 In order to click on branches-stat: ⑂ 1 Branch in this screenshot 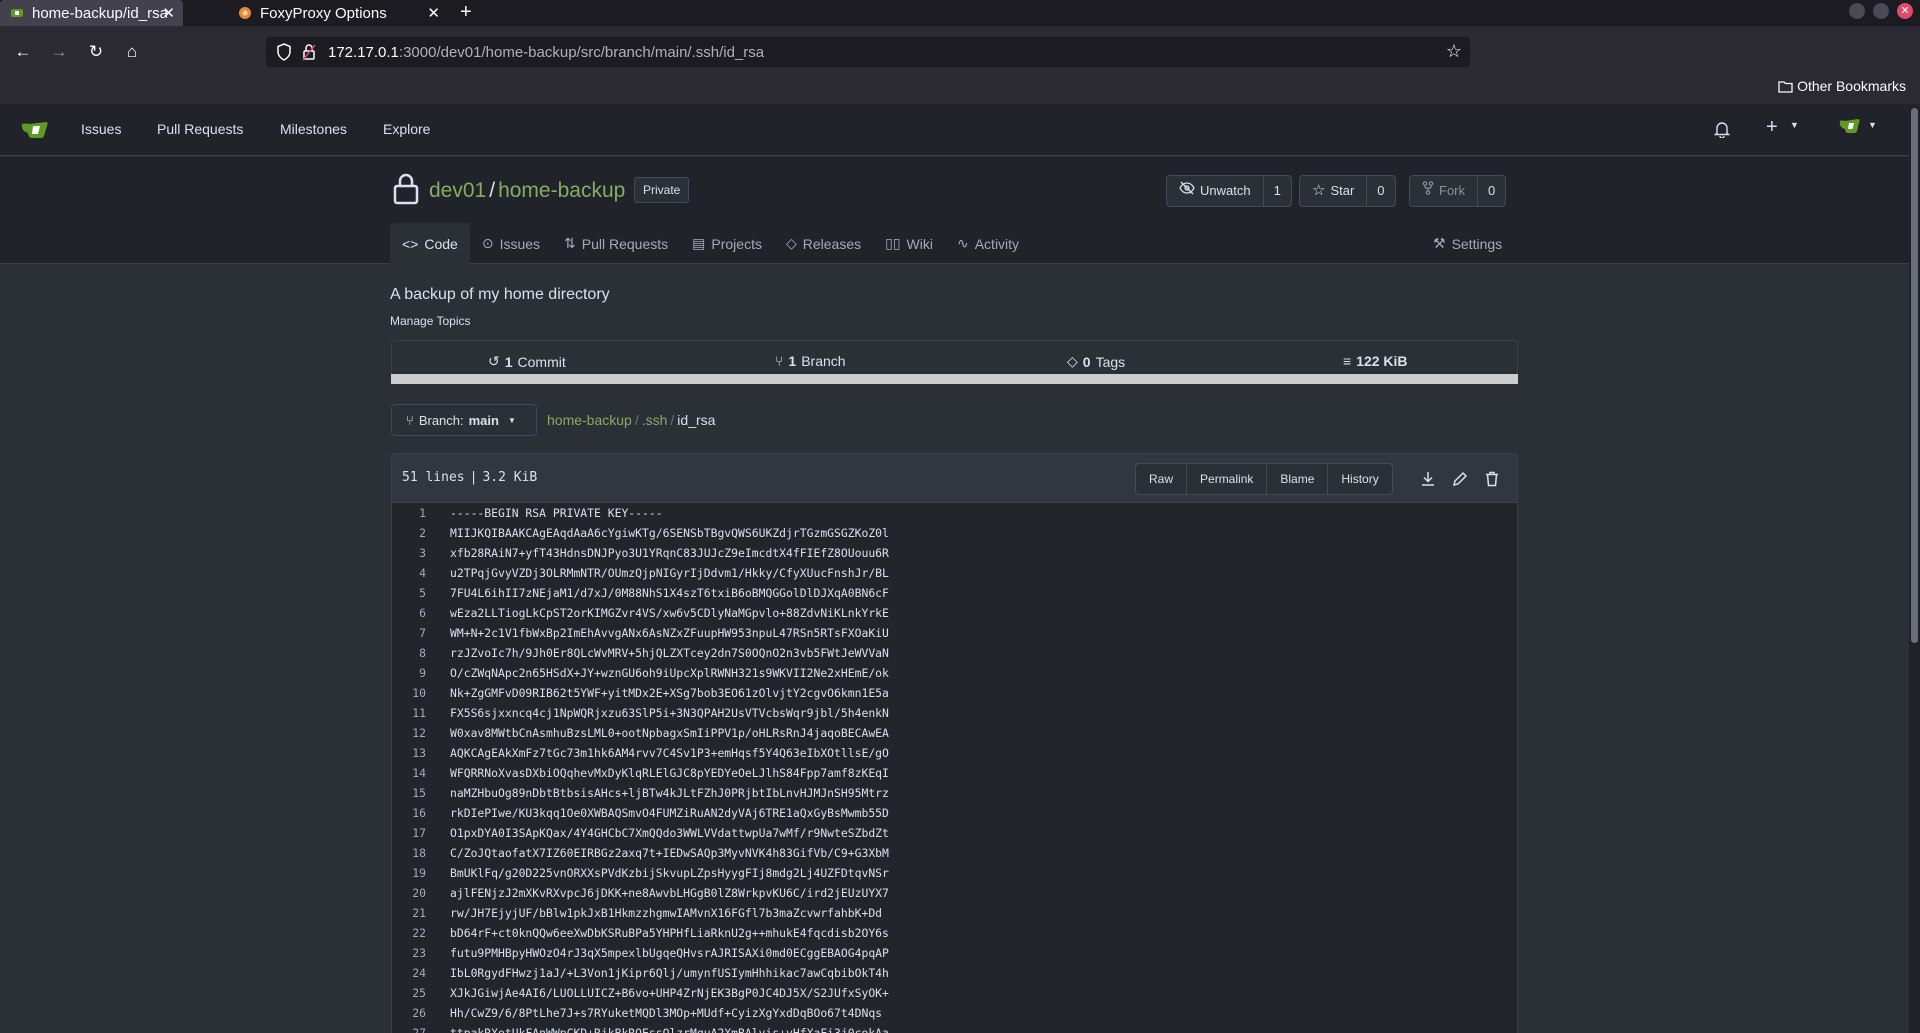, I will do `click(810, 361)`.